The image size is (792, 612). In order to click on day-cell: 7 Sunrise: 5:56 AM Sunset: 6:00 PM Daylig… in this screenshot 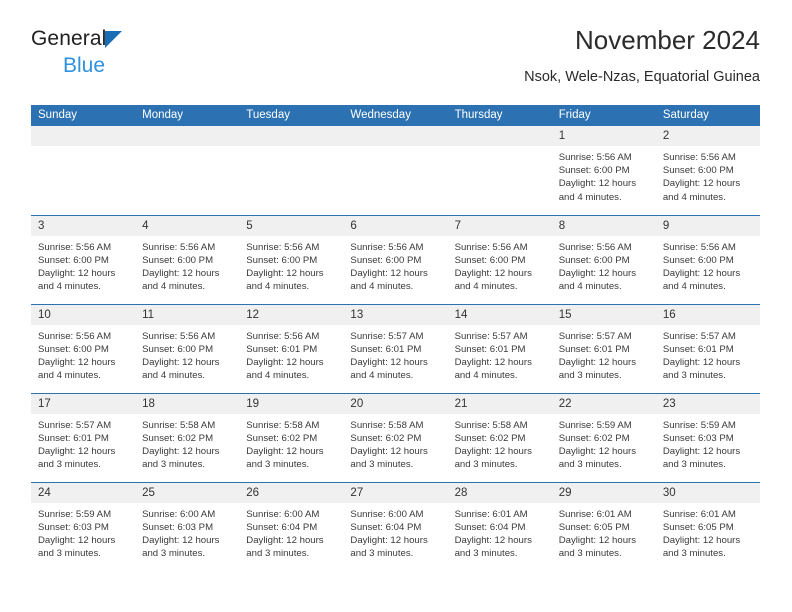, I will do `click(499, 259)`.